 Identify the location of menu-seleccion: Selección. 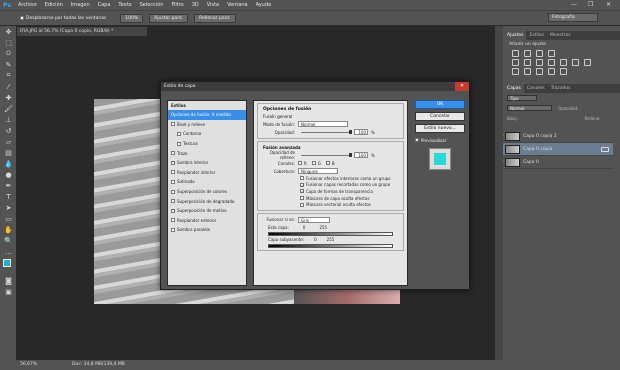
(152, 5).